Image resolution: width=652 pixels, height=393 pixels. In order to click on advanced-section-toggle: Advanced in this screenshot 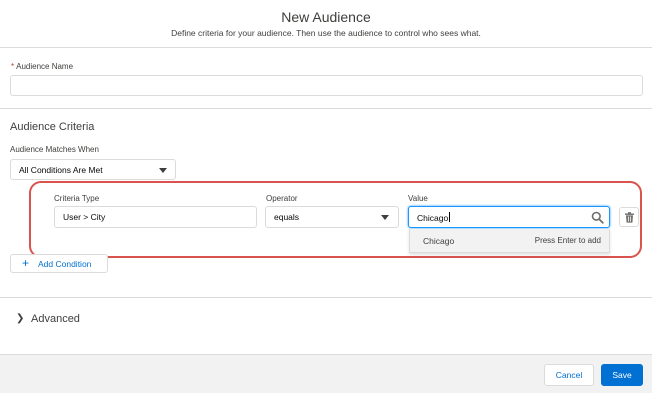, I will do `click(55, 319)`.